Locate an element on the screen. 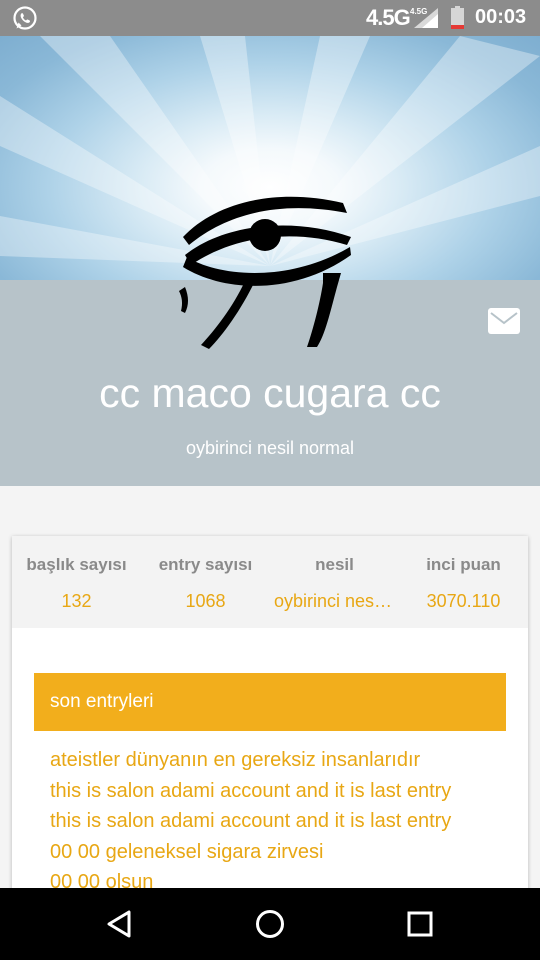 The height and width of the screenshot is (960, 540). stat-label: başlık sayısı is located at coordinates (76, 564).